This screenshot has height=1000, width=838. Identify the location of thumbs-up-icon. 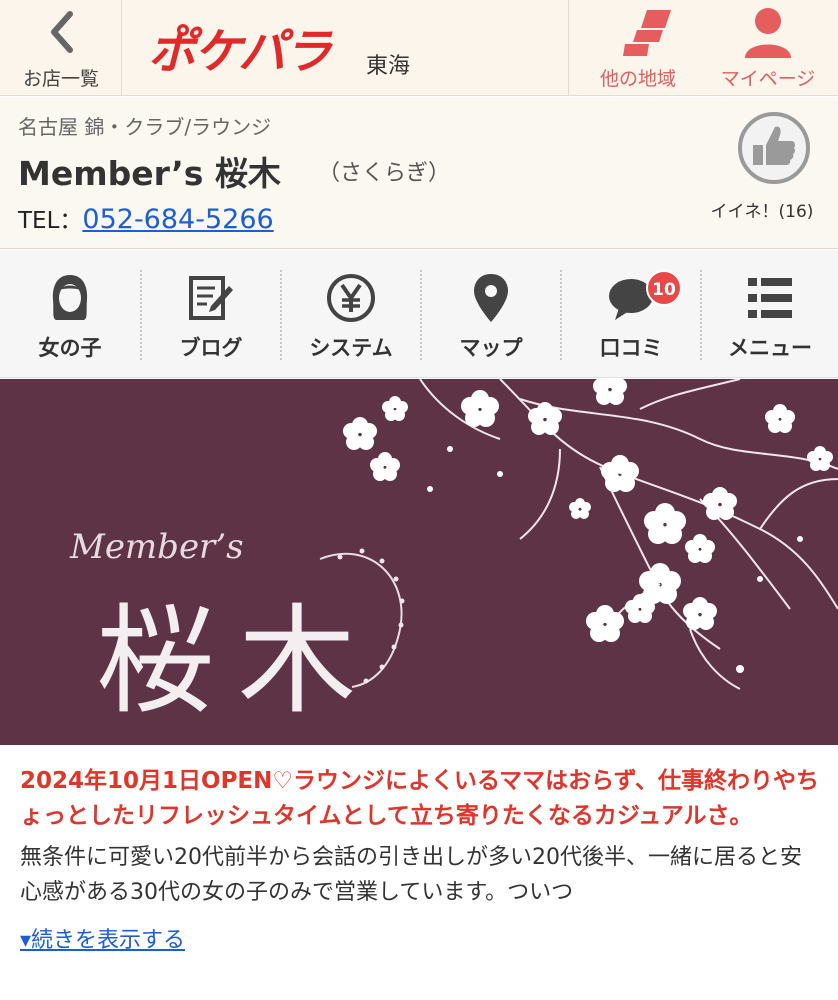
(773, 148).